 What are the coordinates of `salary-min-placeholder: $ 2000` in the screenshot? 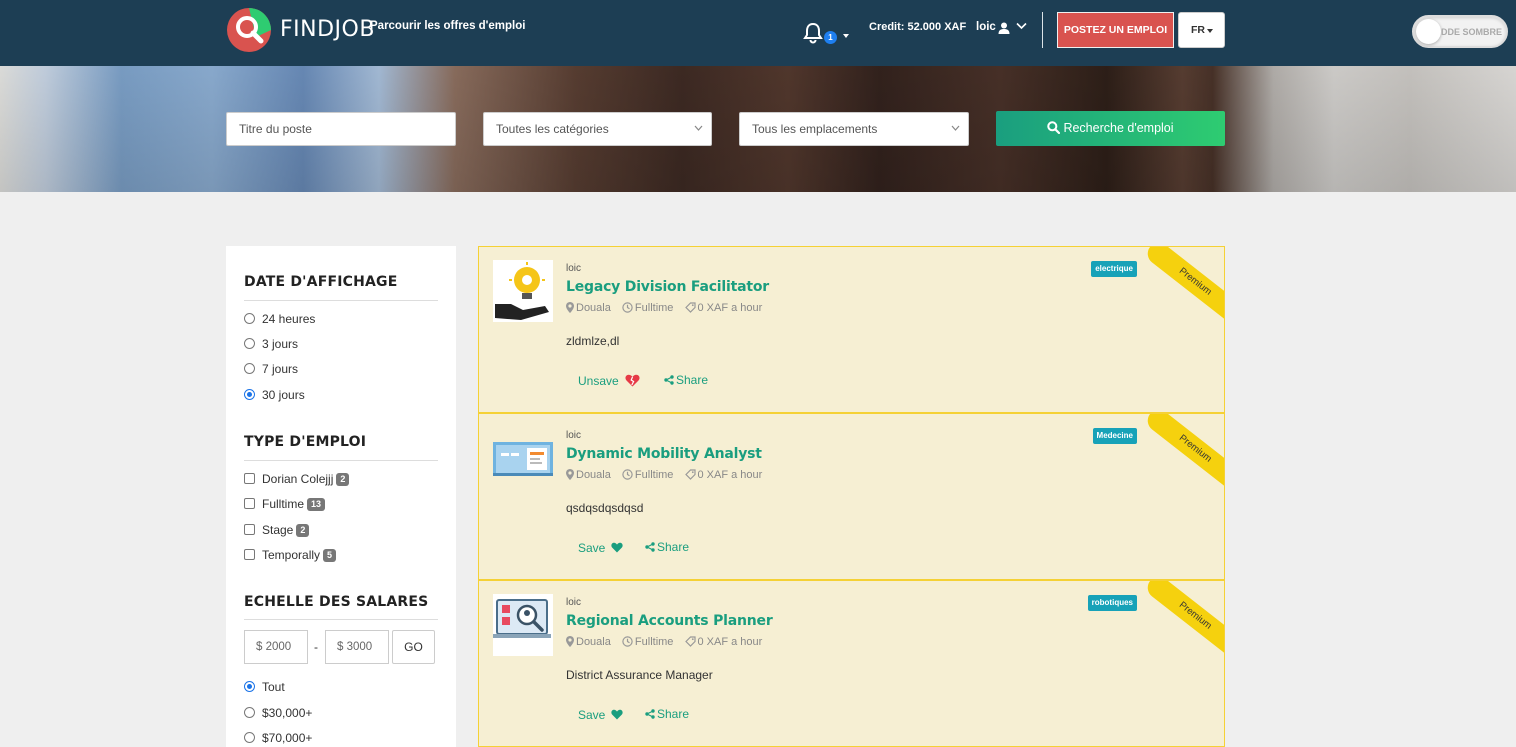 It's located at (274, 647).